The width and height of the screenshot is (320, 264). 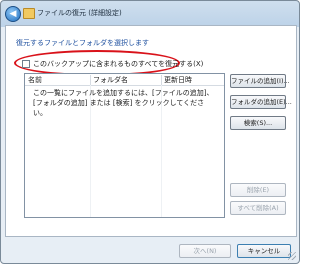 I want to click on restore-app-icon, so click(x=29, y=13).